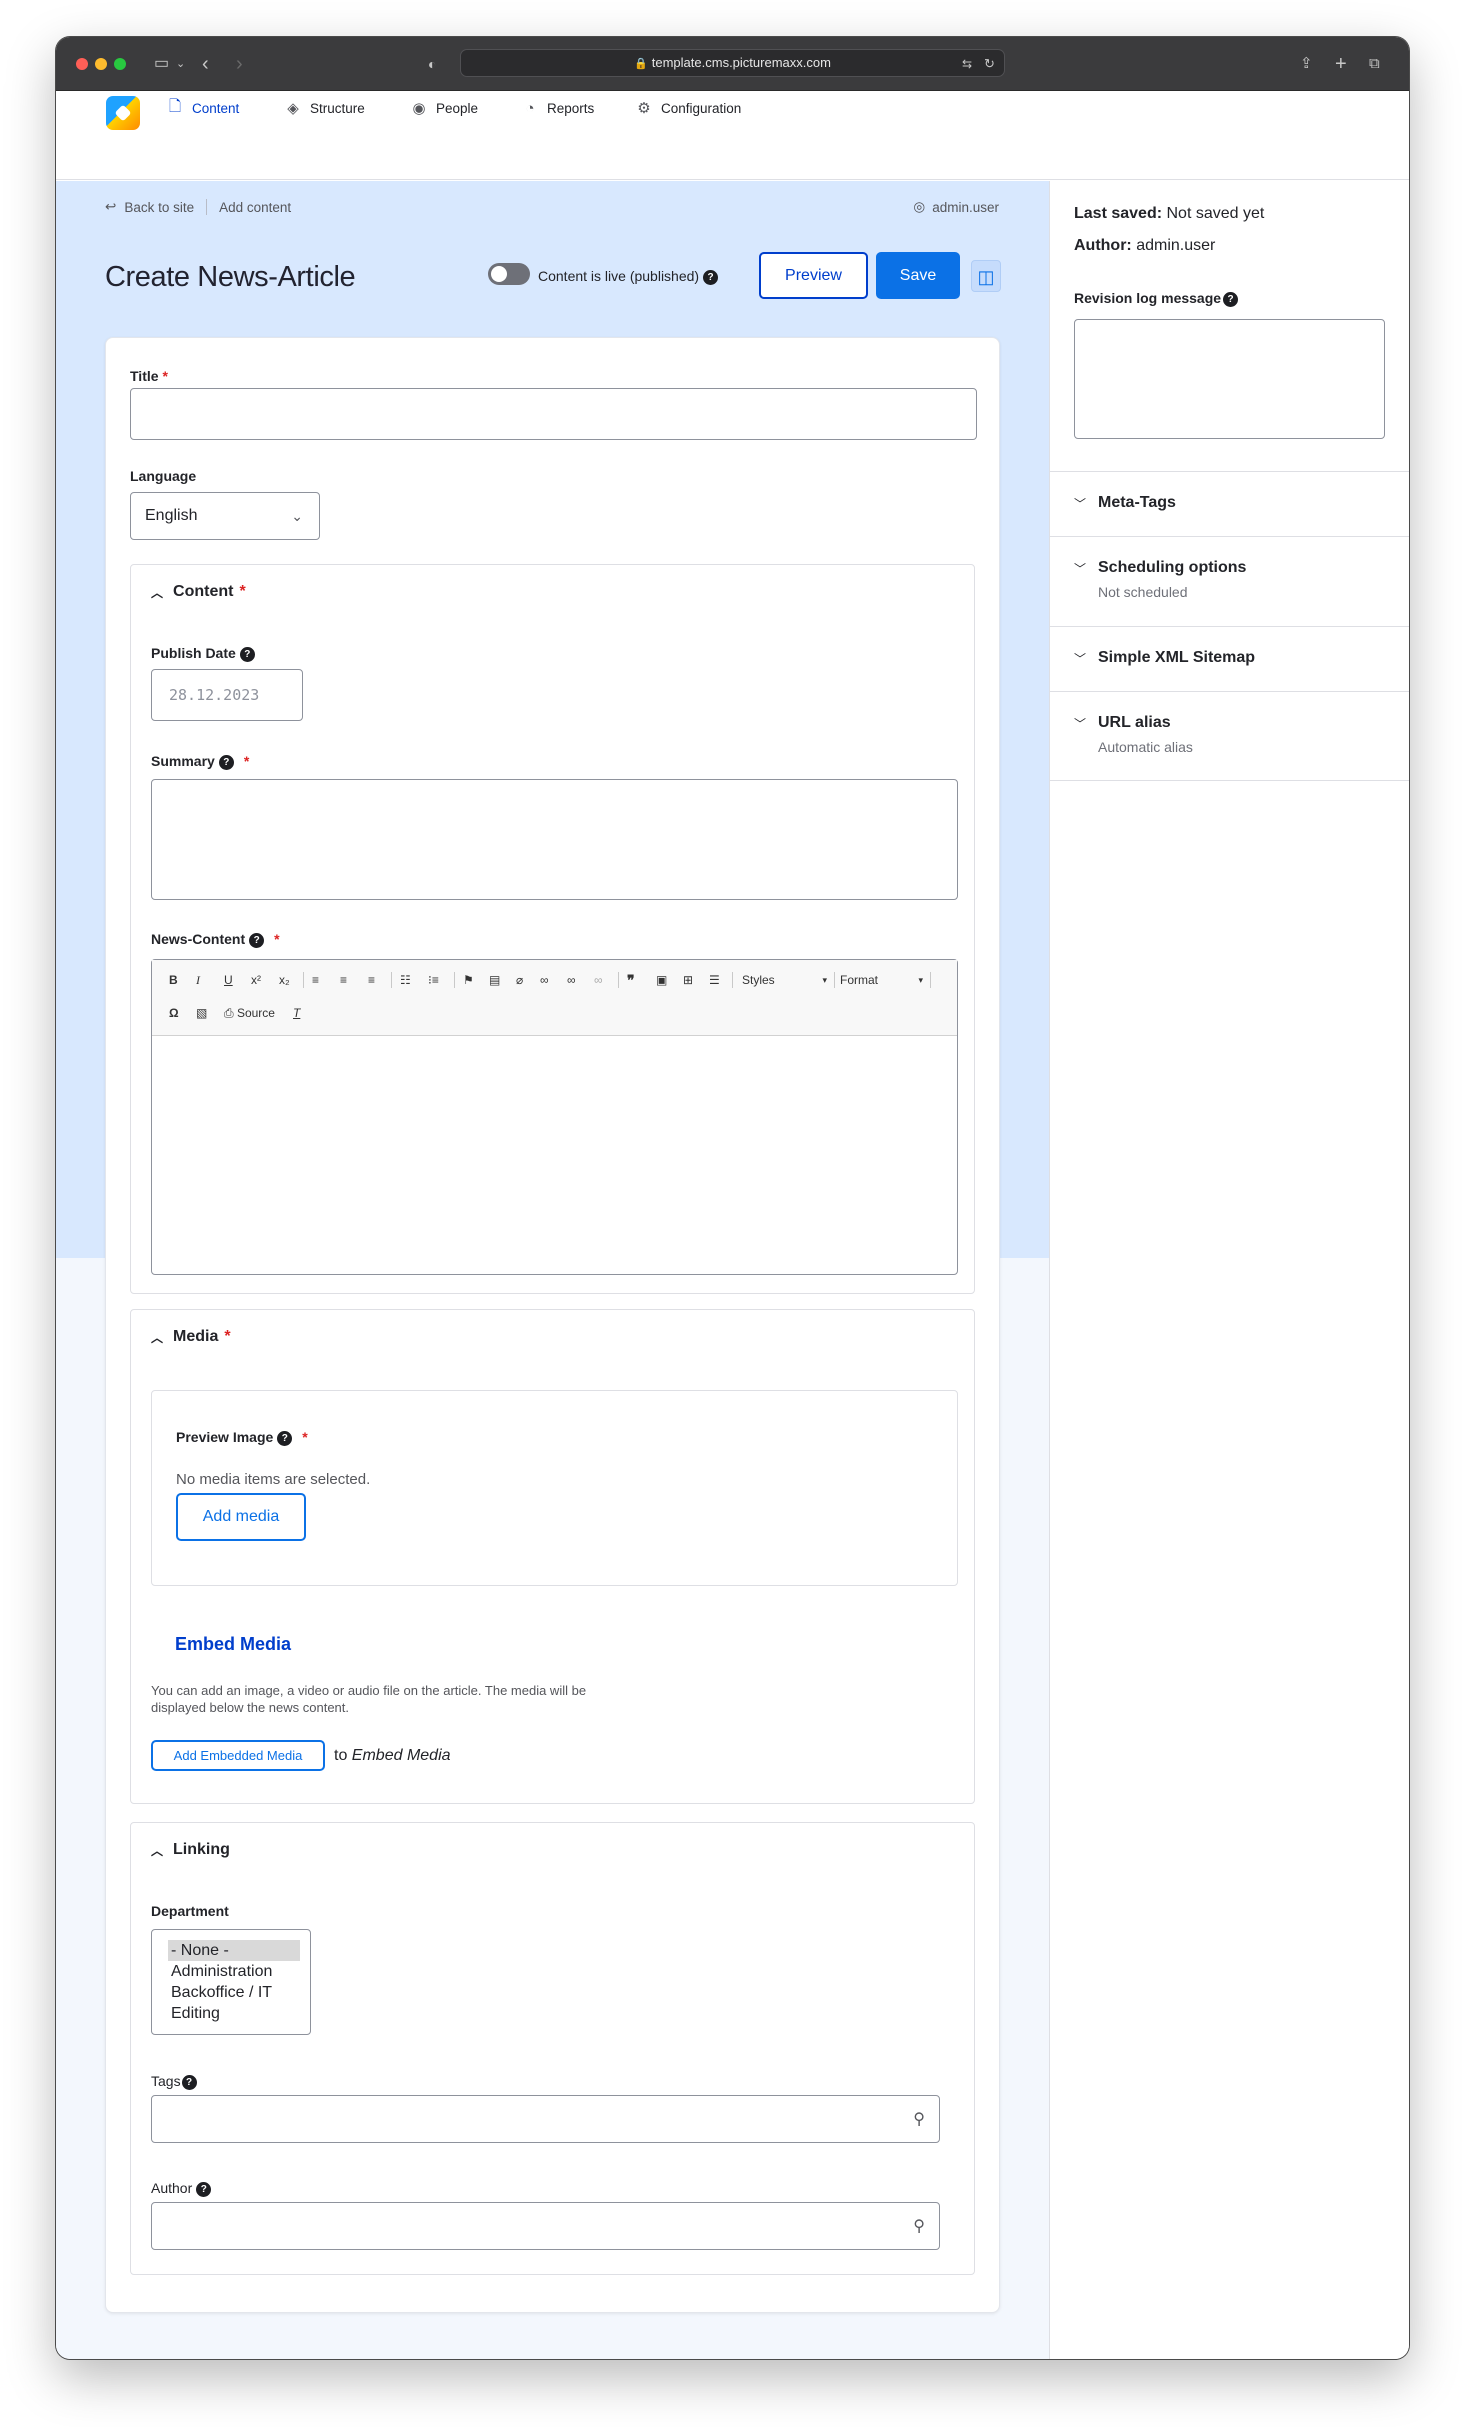  Describe the element at coordinates (190, 1850) in the screenshot. I see `linking-legend: ︿ Linking` at that location.